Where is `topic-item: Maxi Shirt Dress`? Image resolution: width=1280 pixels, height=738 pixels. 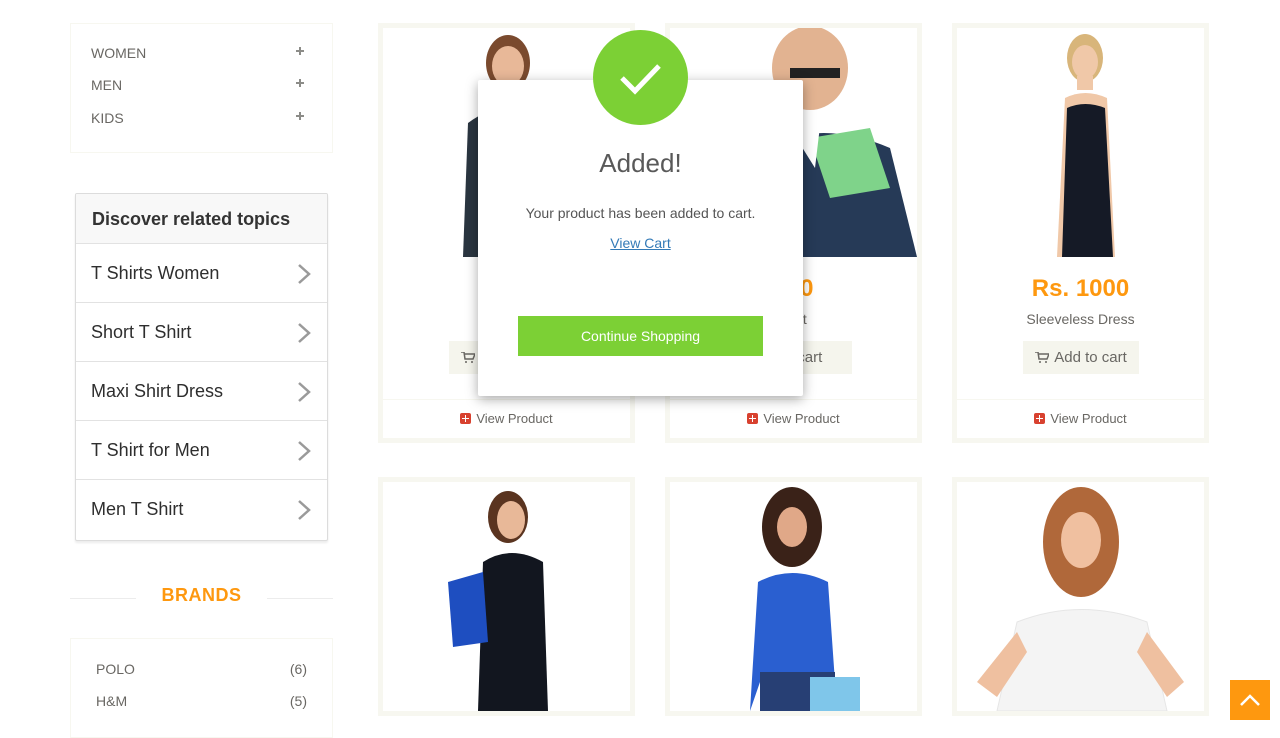
topic-item: Maxi Shirt Dress is located at coordinates (201, 391).